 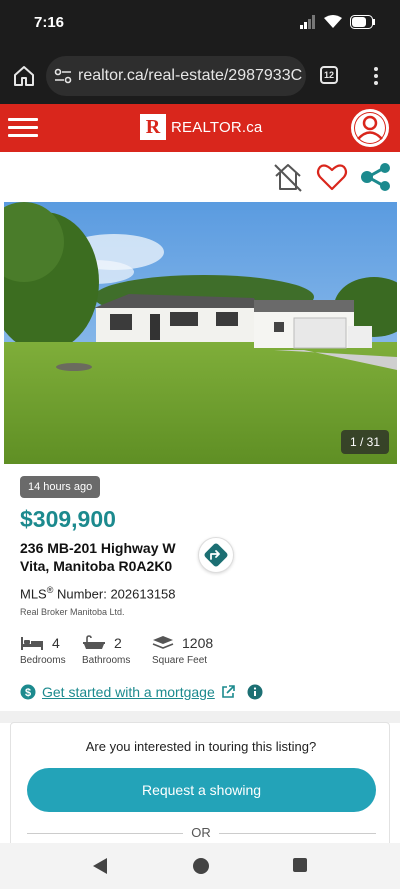 What do you see at coordinates (49, 22) in the screenshot?
I see `status-time: 7:16` at bounding box center [49, 22].